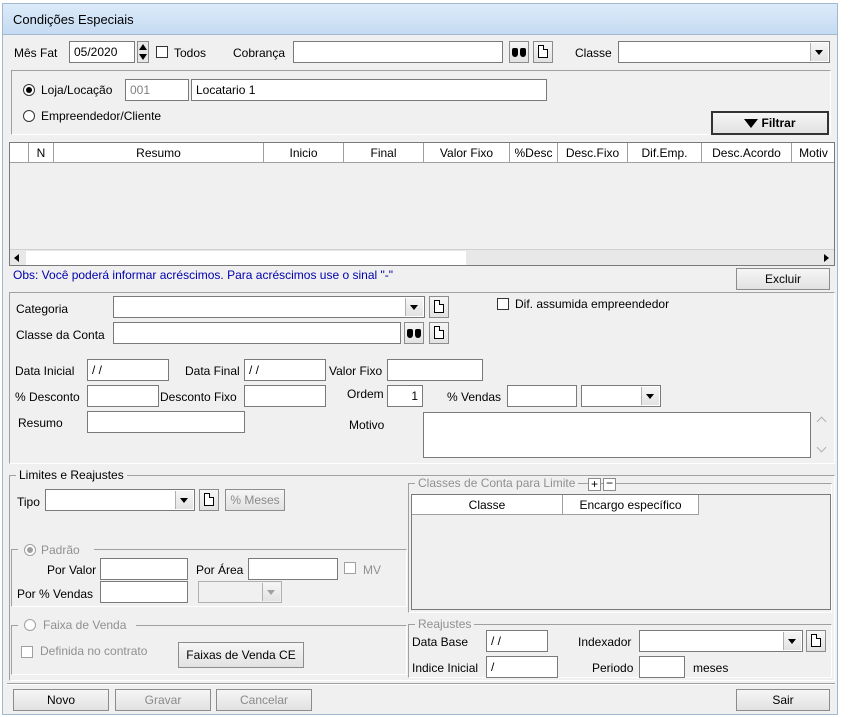 The image size is (851, 717). I want to click on classes-grid: Classe Encargo específico, so click(621, 552).